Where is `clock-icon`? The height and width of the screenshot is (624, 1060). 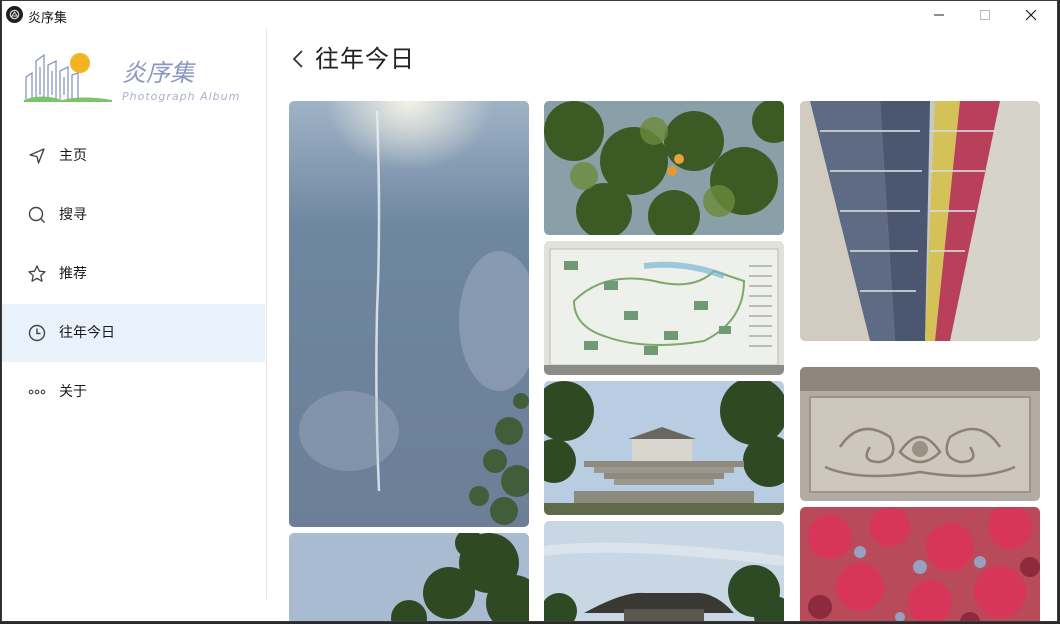 clock-icon is located at coordinates (37, 333).